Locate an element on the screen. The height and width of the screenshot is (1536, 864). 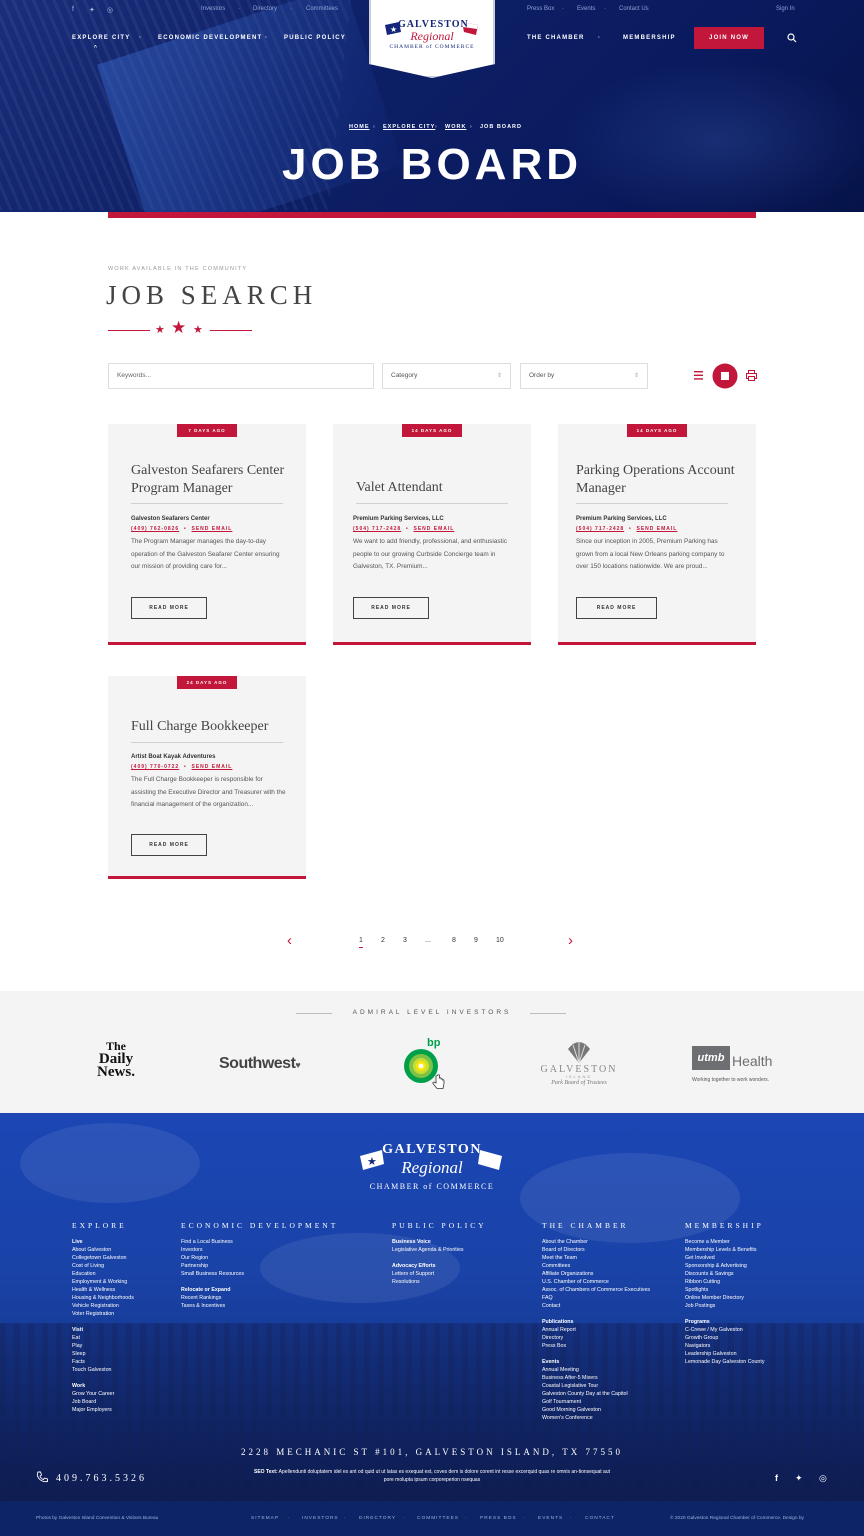
footer-link: Voter Registration is located at coordinates (93, 1314).